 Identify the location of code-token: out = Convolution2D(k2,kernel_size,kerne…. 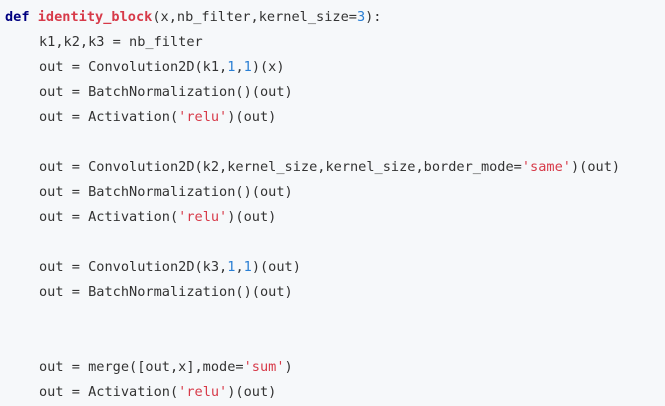
(280, 167).